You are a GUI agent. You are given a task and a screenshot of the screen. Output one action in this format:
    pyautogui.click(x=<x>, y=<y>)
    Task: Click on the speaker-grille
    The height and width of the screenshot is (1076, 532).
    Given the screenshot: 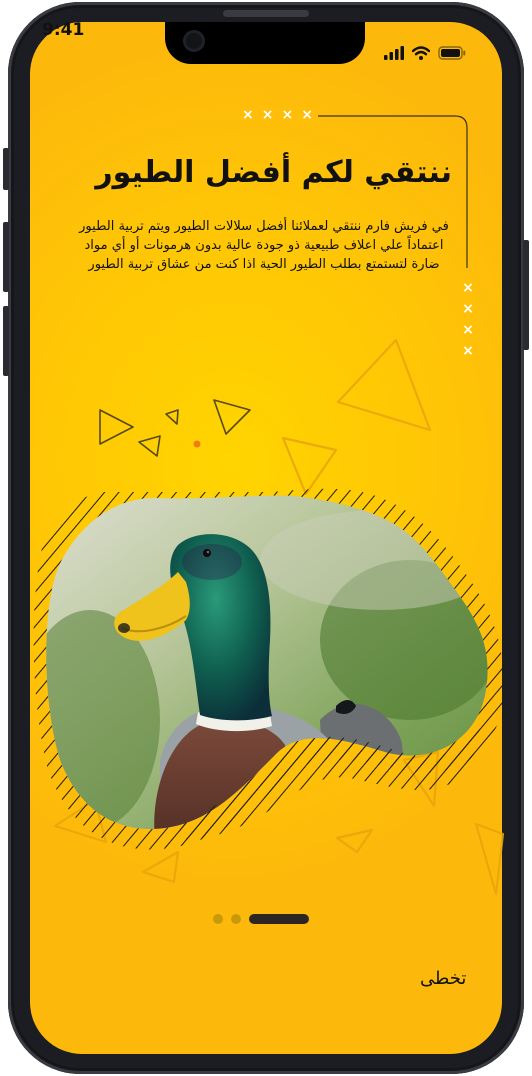 What is the action you would take?
    pyautogui.click(x=266, y=13)
    